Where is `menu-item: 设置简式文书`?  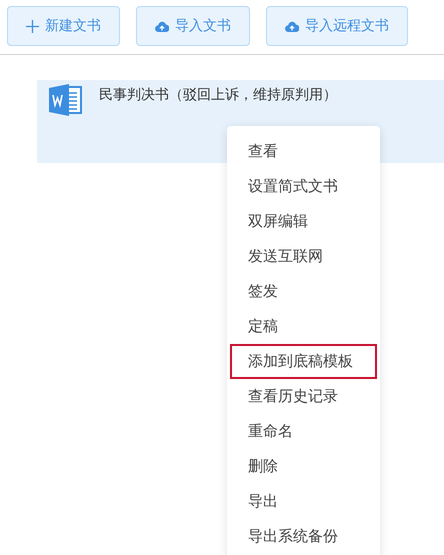
menu-item: 设置简式文书 is located at coordinates (303, 186).